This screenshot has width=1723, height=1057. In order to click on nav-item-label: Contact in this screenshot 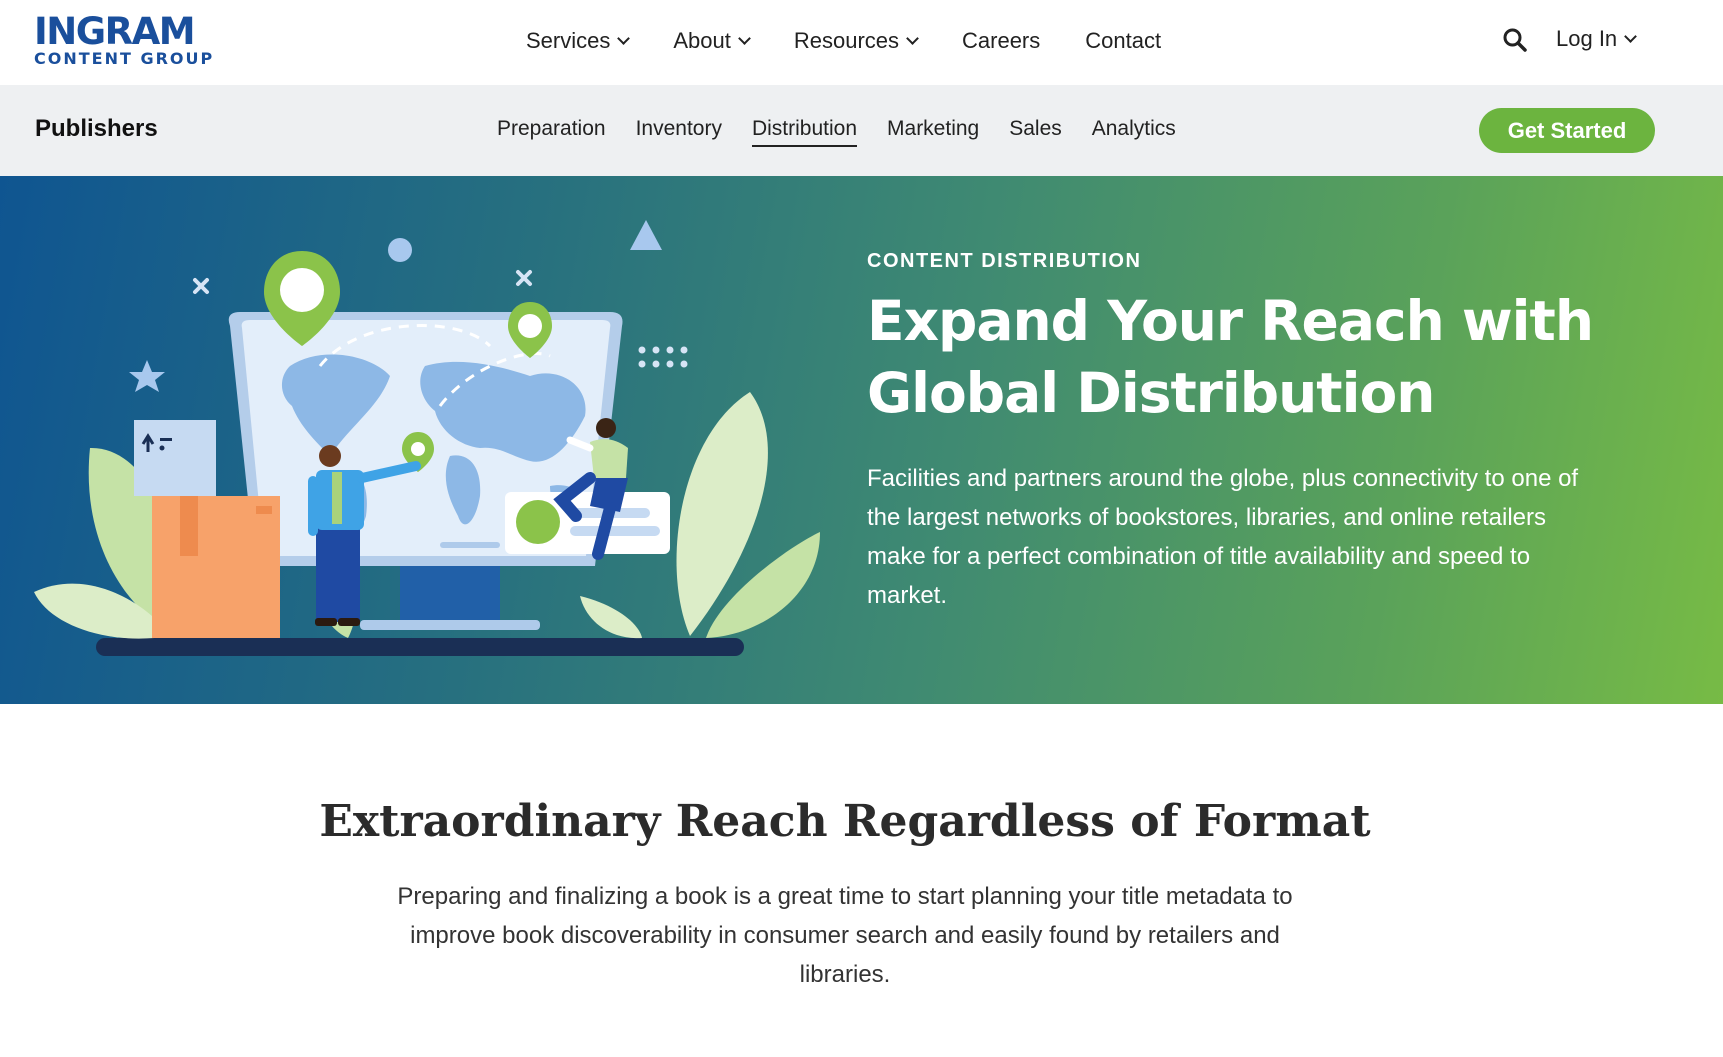, I will do `click(1123, 40)`.